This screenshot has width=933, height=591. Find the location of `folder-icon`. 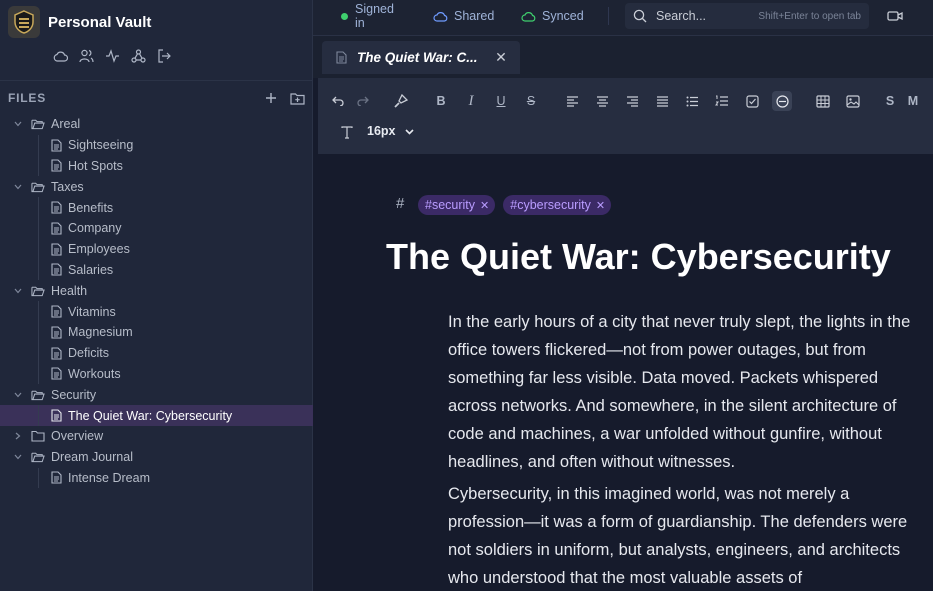

folder-icon is located at coordinates (38, 436).